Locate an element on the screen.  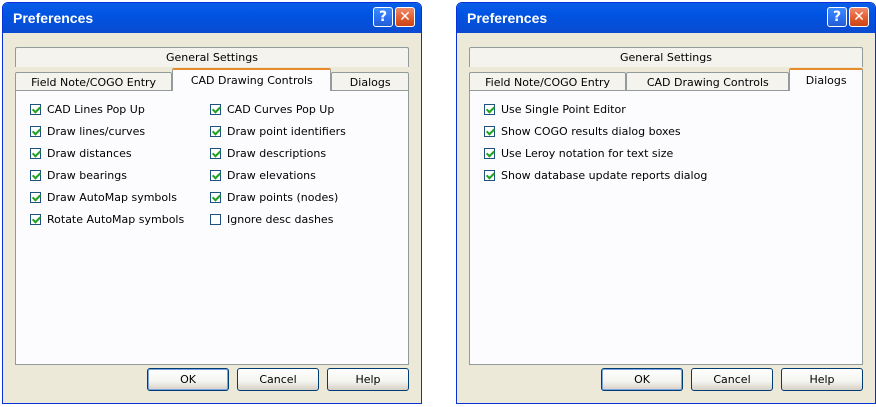
checkbox-draw-descriptions: Draw descriptions is located at coordinates (268, 153).